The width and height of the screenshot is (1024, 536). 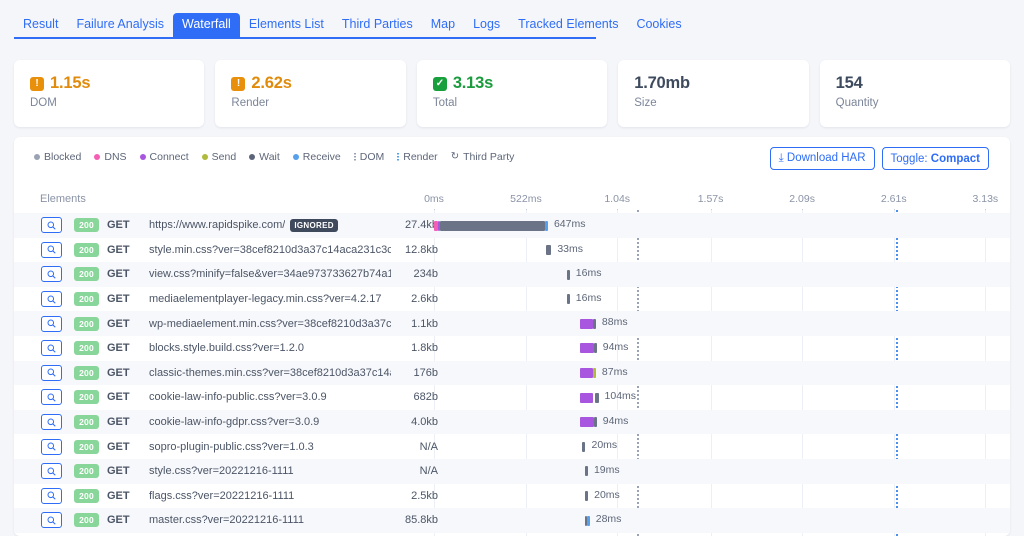 I want to click on legend-item-send: Send, so click(x=218, y=157).